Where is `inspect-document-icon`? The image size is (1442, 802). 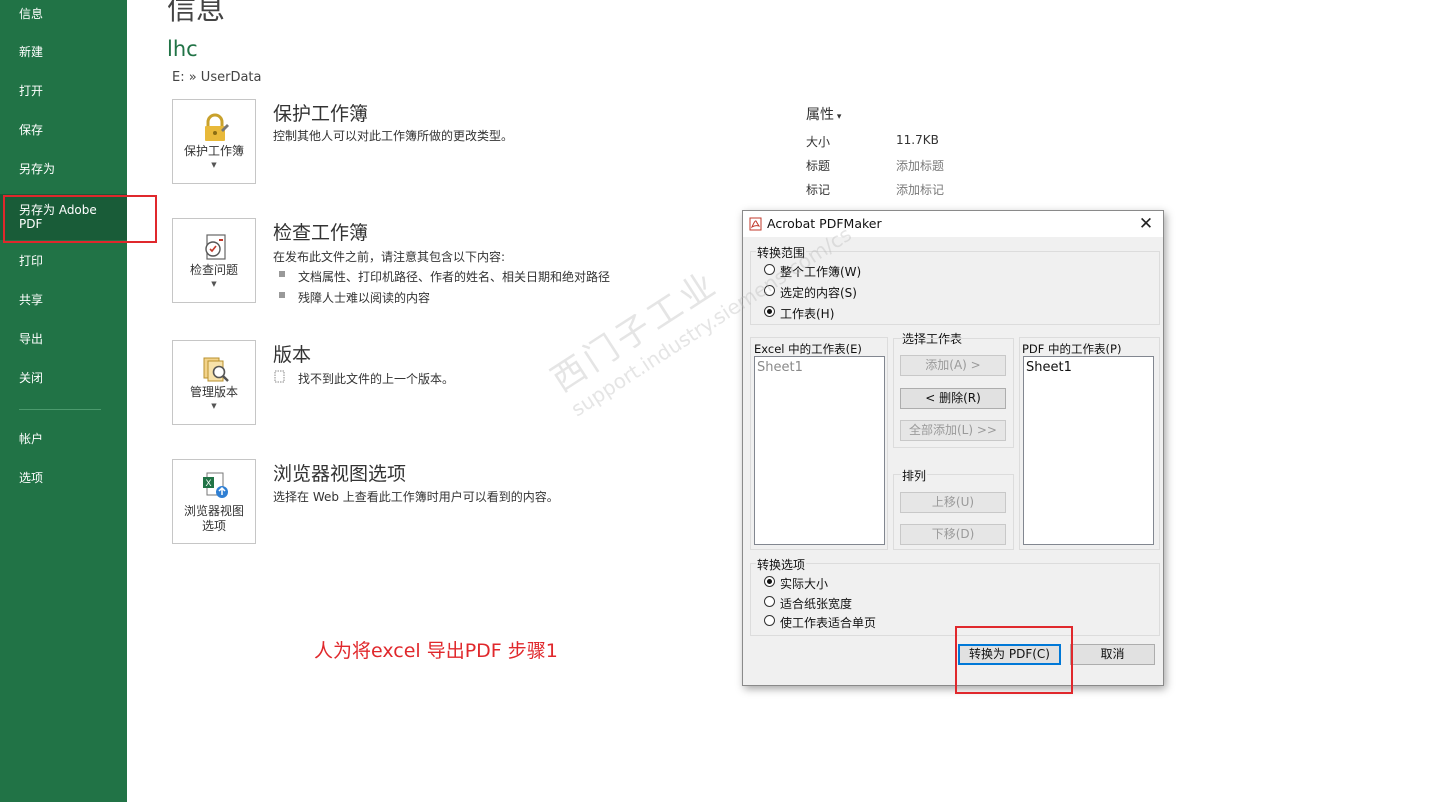 inspect-document-icon is located at coordinates (215, 247).